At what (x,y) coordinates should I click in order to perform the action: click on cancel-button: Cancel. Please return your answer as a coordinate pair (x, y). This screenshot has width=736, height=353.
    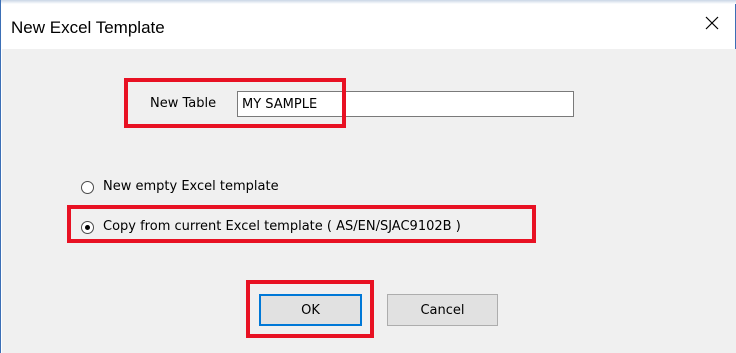
    Looking at the image, I should click on (442, 310).